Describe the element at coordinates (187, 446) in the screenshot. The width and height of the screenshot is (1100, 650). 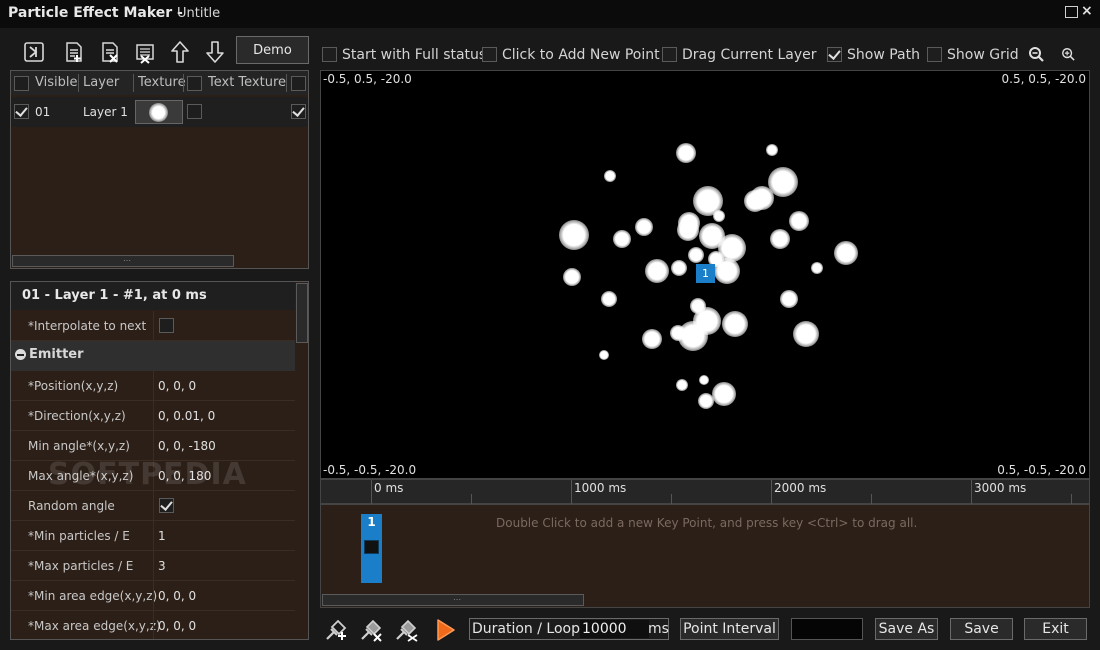
I see `property-value: 0, 0, -180` at that location.